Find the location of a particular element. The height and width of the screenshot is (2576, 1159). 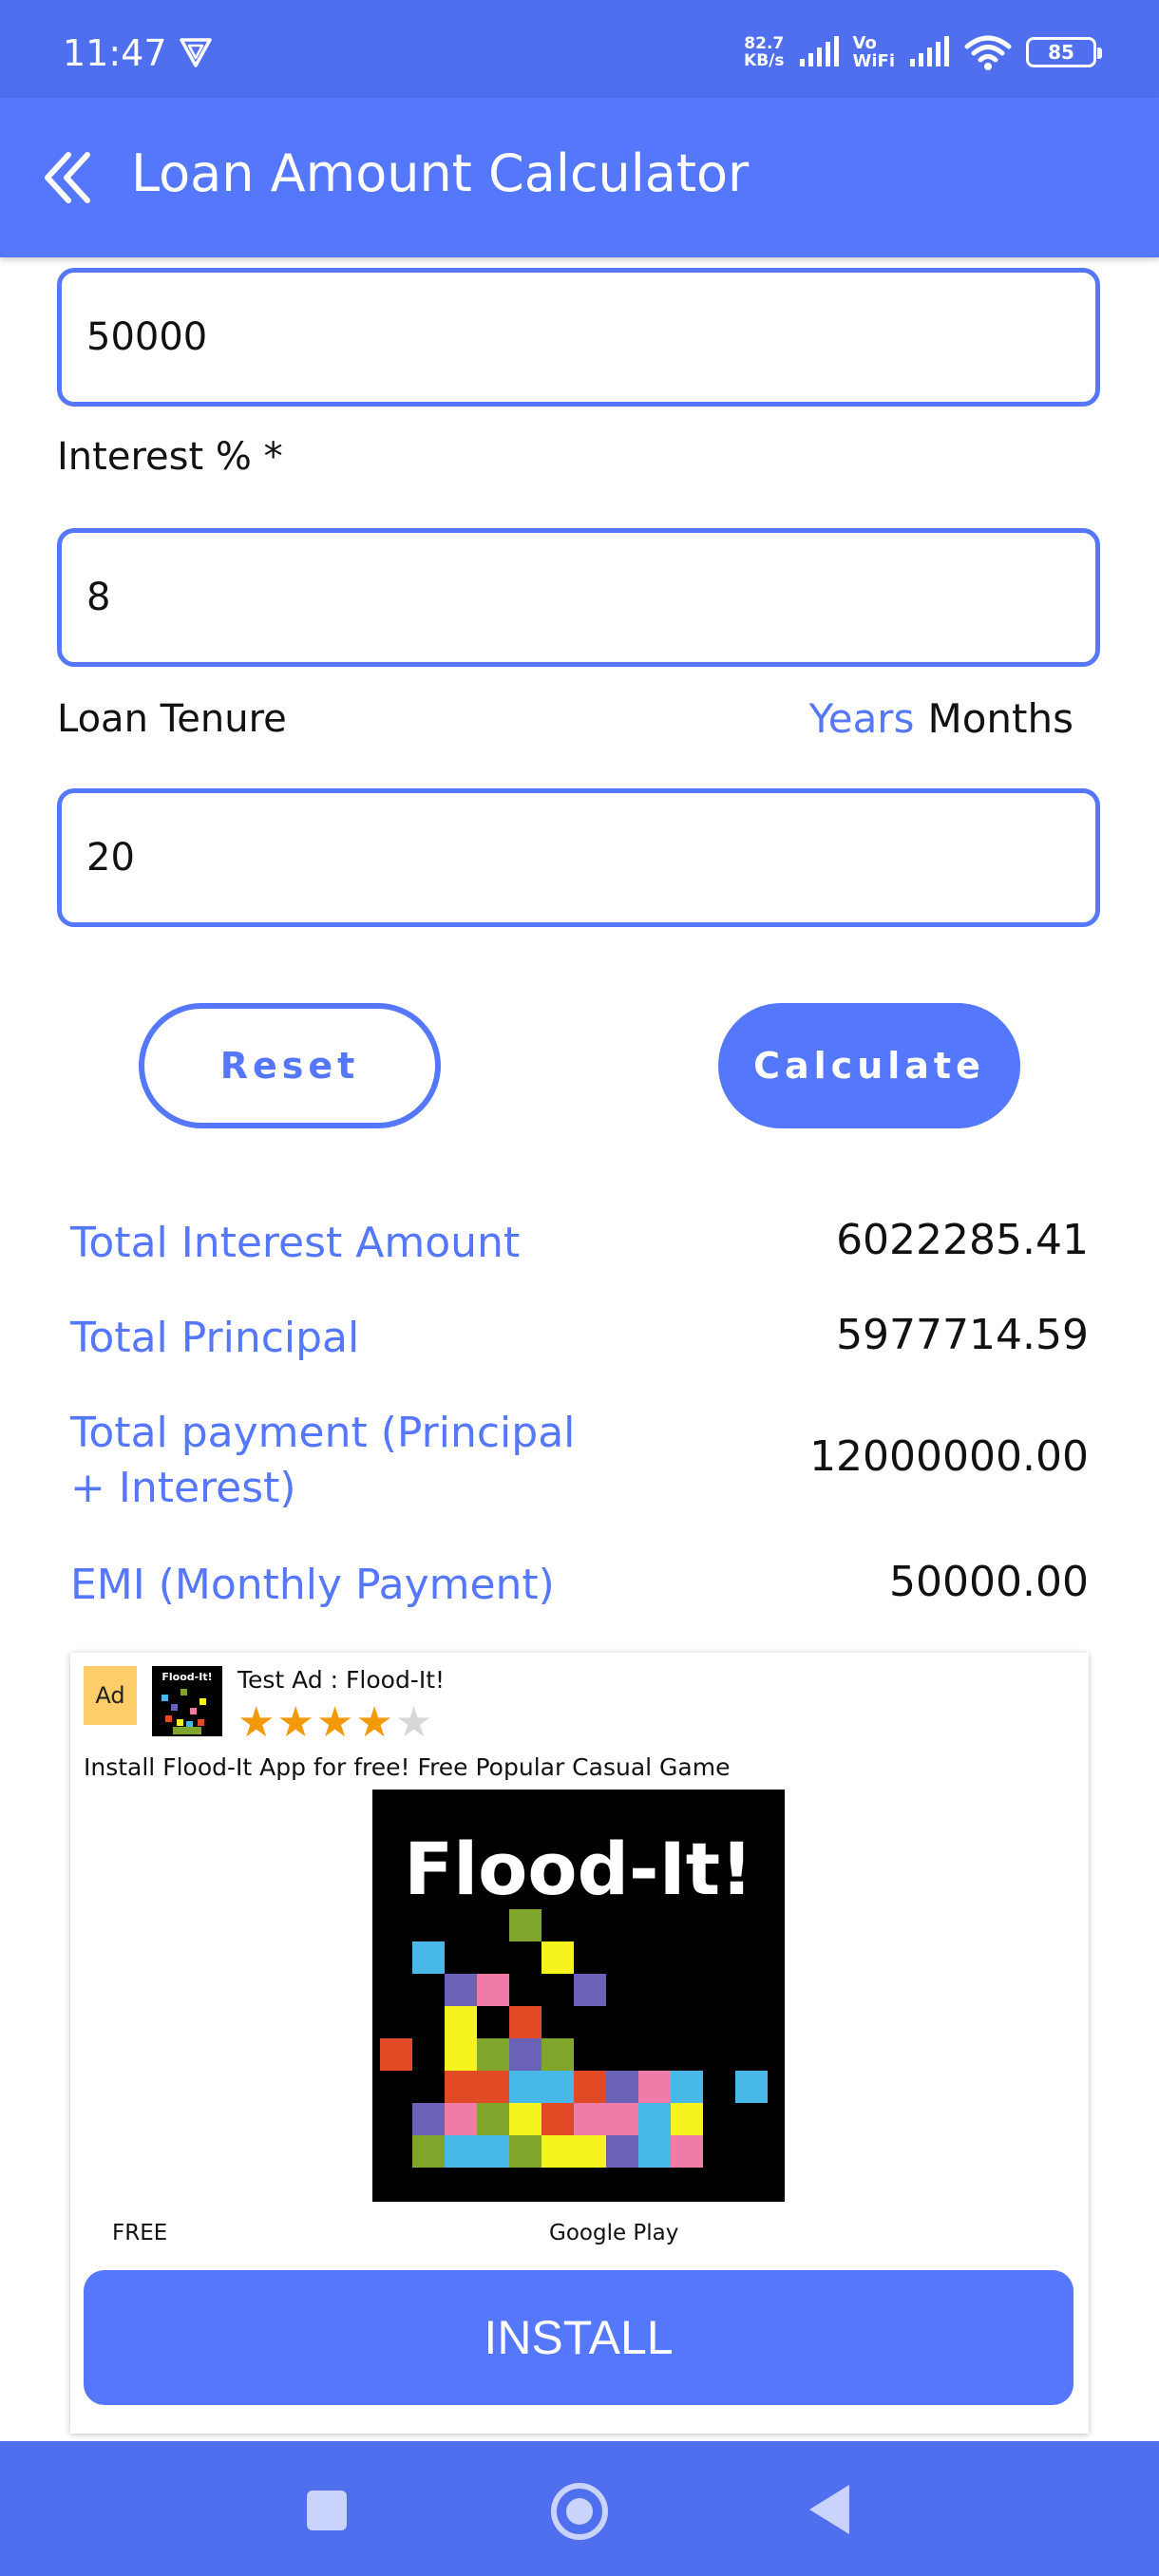

tenure-years-option: Years is located at coordinates (862, 718).